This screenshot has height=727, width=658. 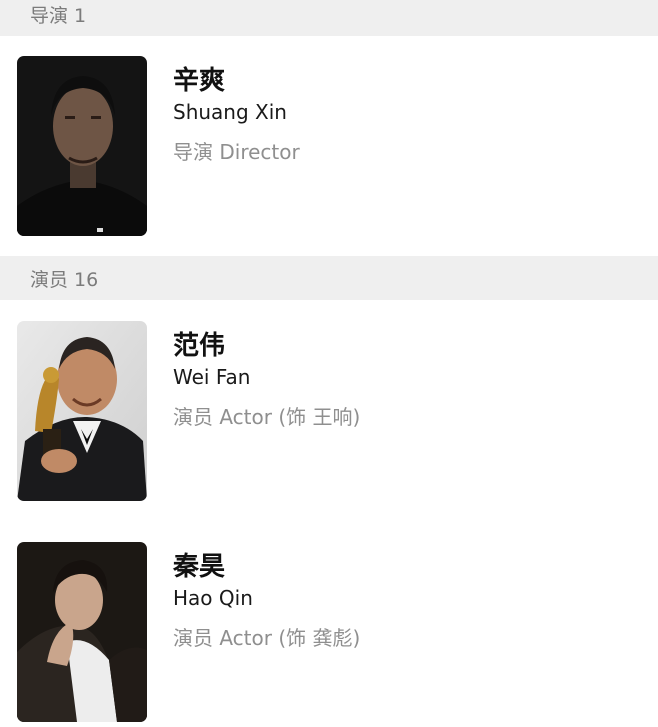 I want to click on person-name-en: Hao Qin, so click(x=213, y=598).